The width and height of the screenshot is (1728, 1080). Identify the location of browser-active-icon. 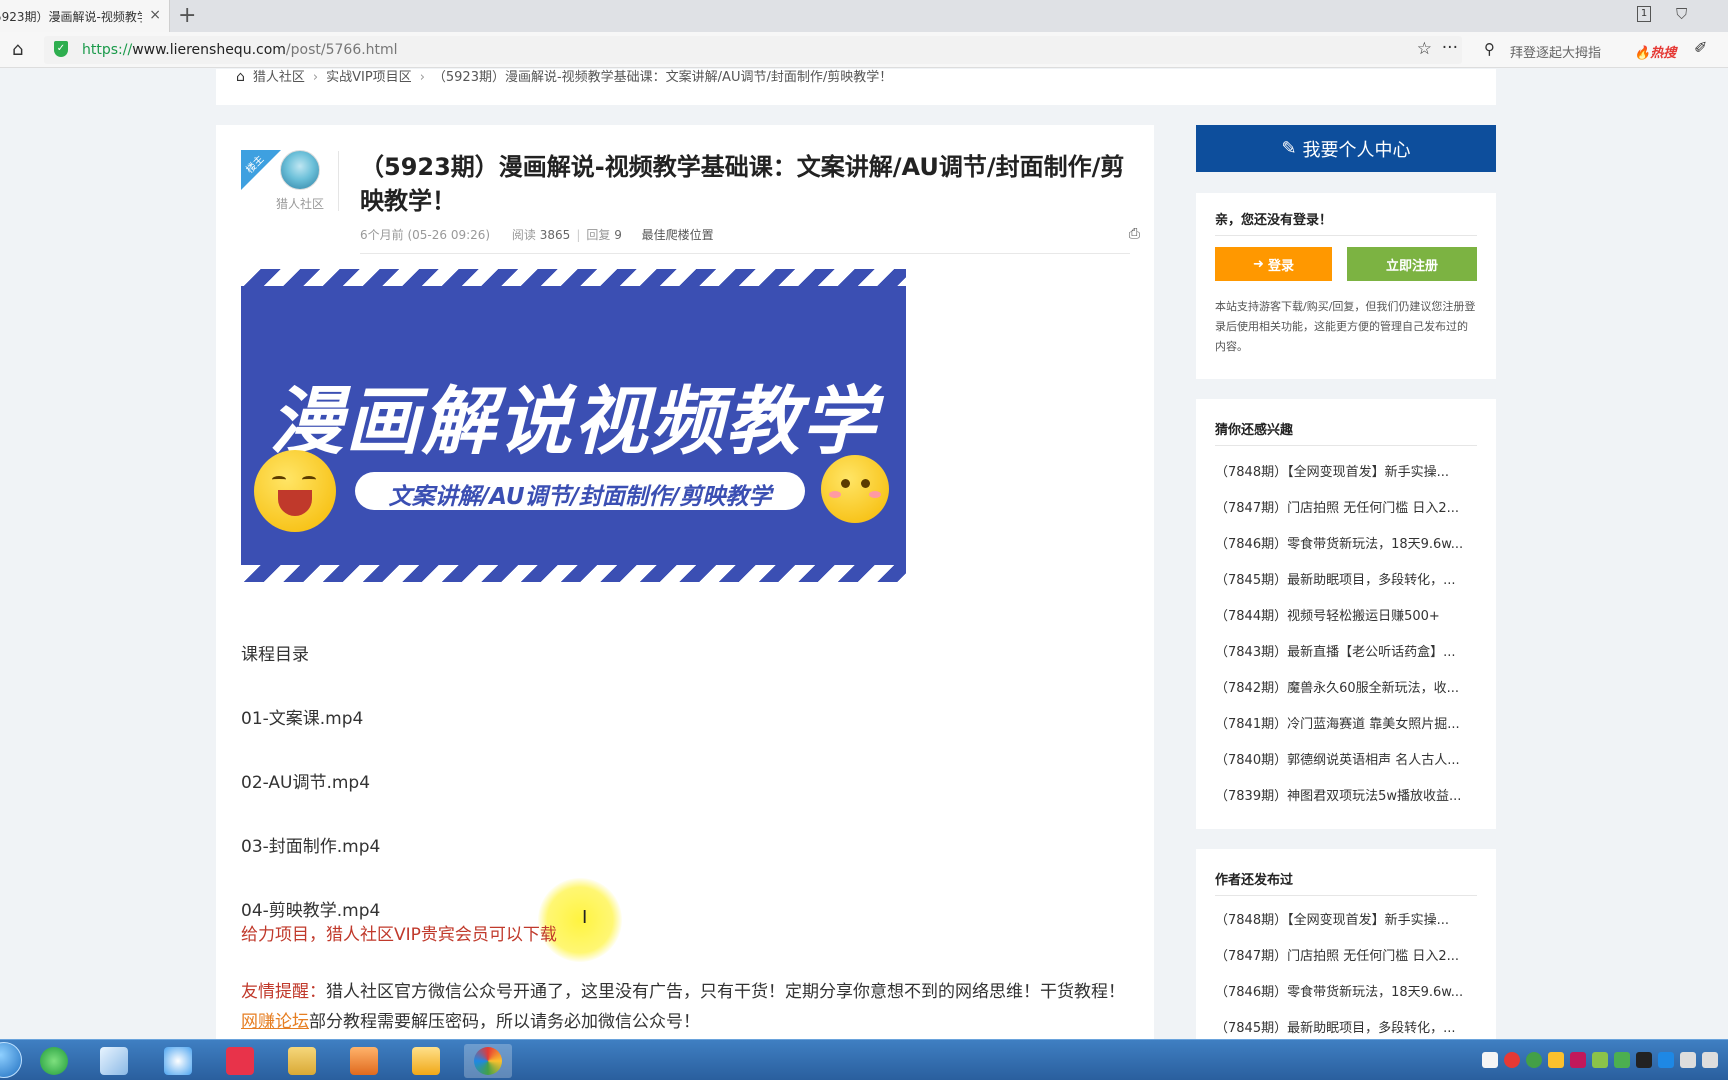
(488, 1061).